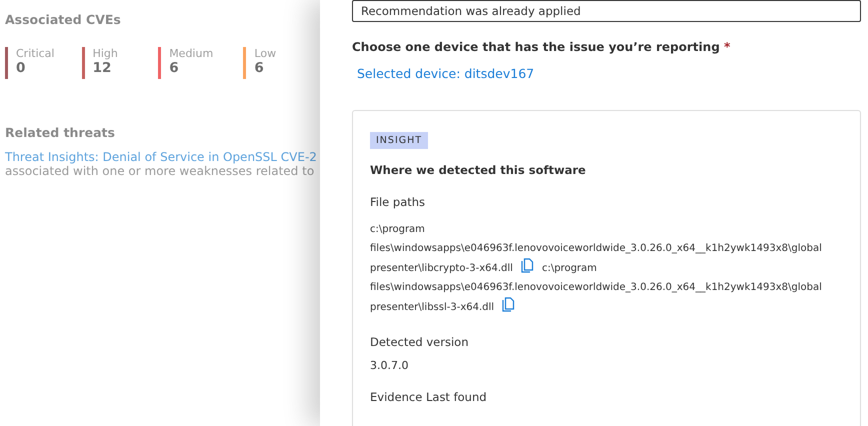 The height and width of the screenshot is (426, 868). What do you see at coordinates (102, 68) in the screenshot?
I see `severity-count: 12` at bounding box center [102, 68].